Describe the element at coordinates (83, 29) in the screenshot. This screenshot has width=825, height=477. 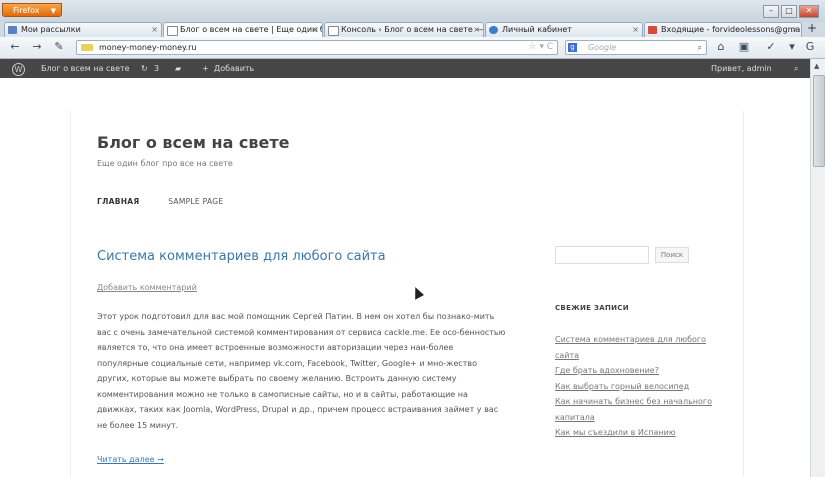
I see `tab-0: Мои рассылки ×` at that location.